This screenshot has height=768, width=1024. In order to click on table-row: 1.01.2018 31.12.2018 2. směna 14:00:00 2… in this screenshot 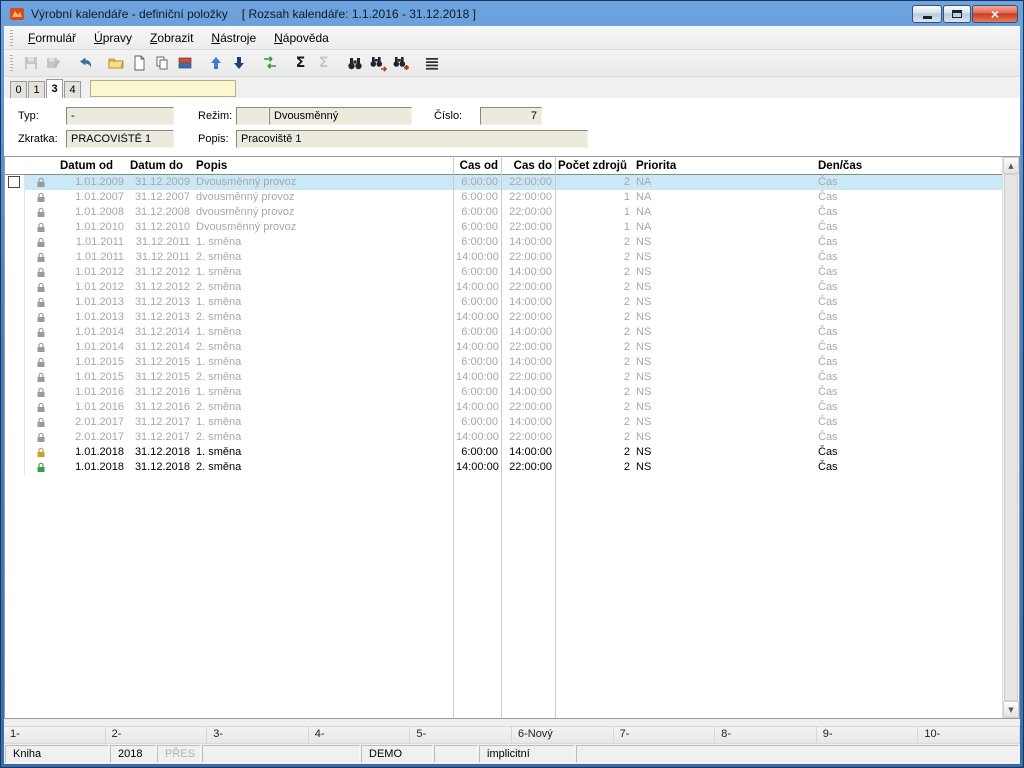, I will do `click(503, 467)`.